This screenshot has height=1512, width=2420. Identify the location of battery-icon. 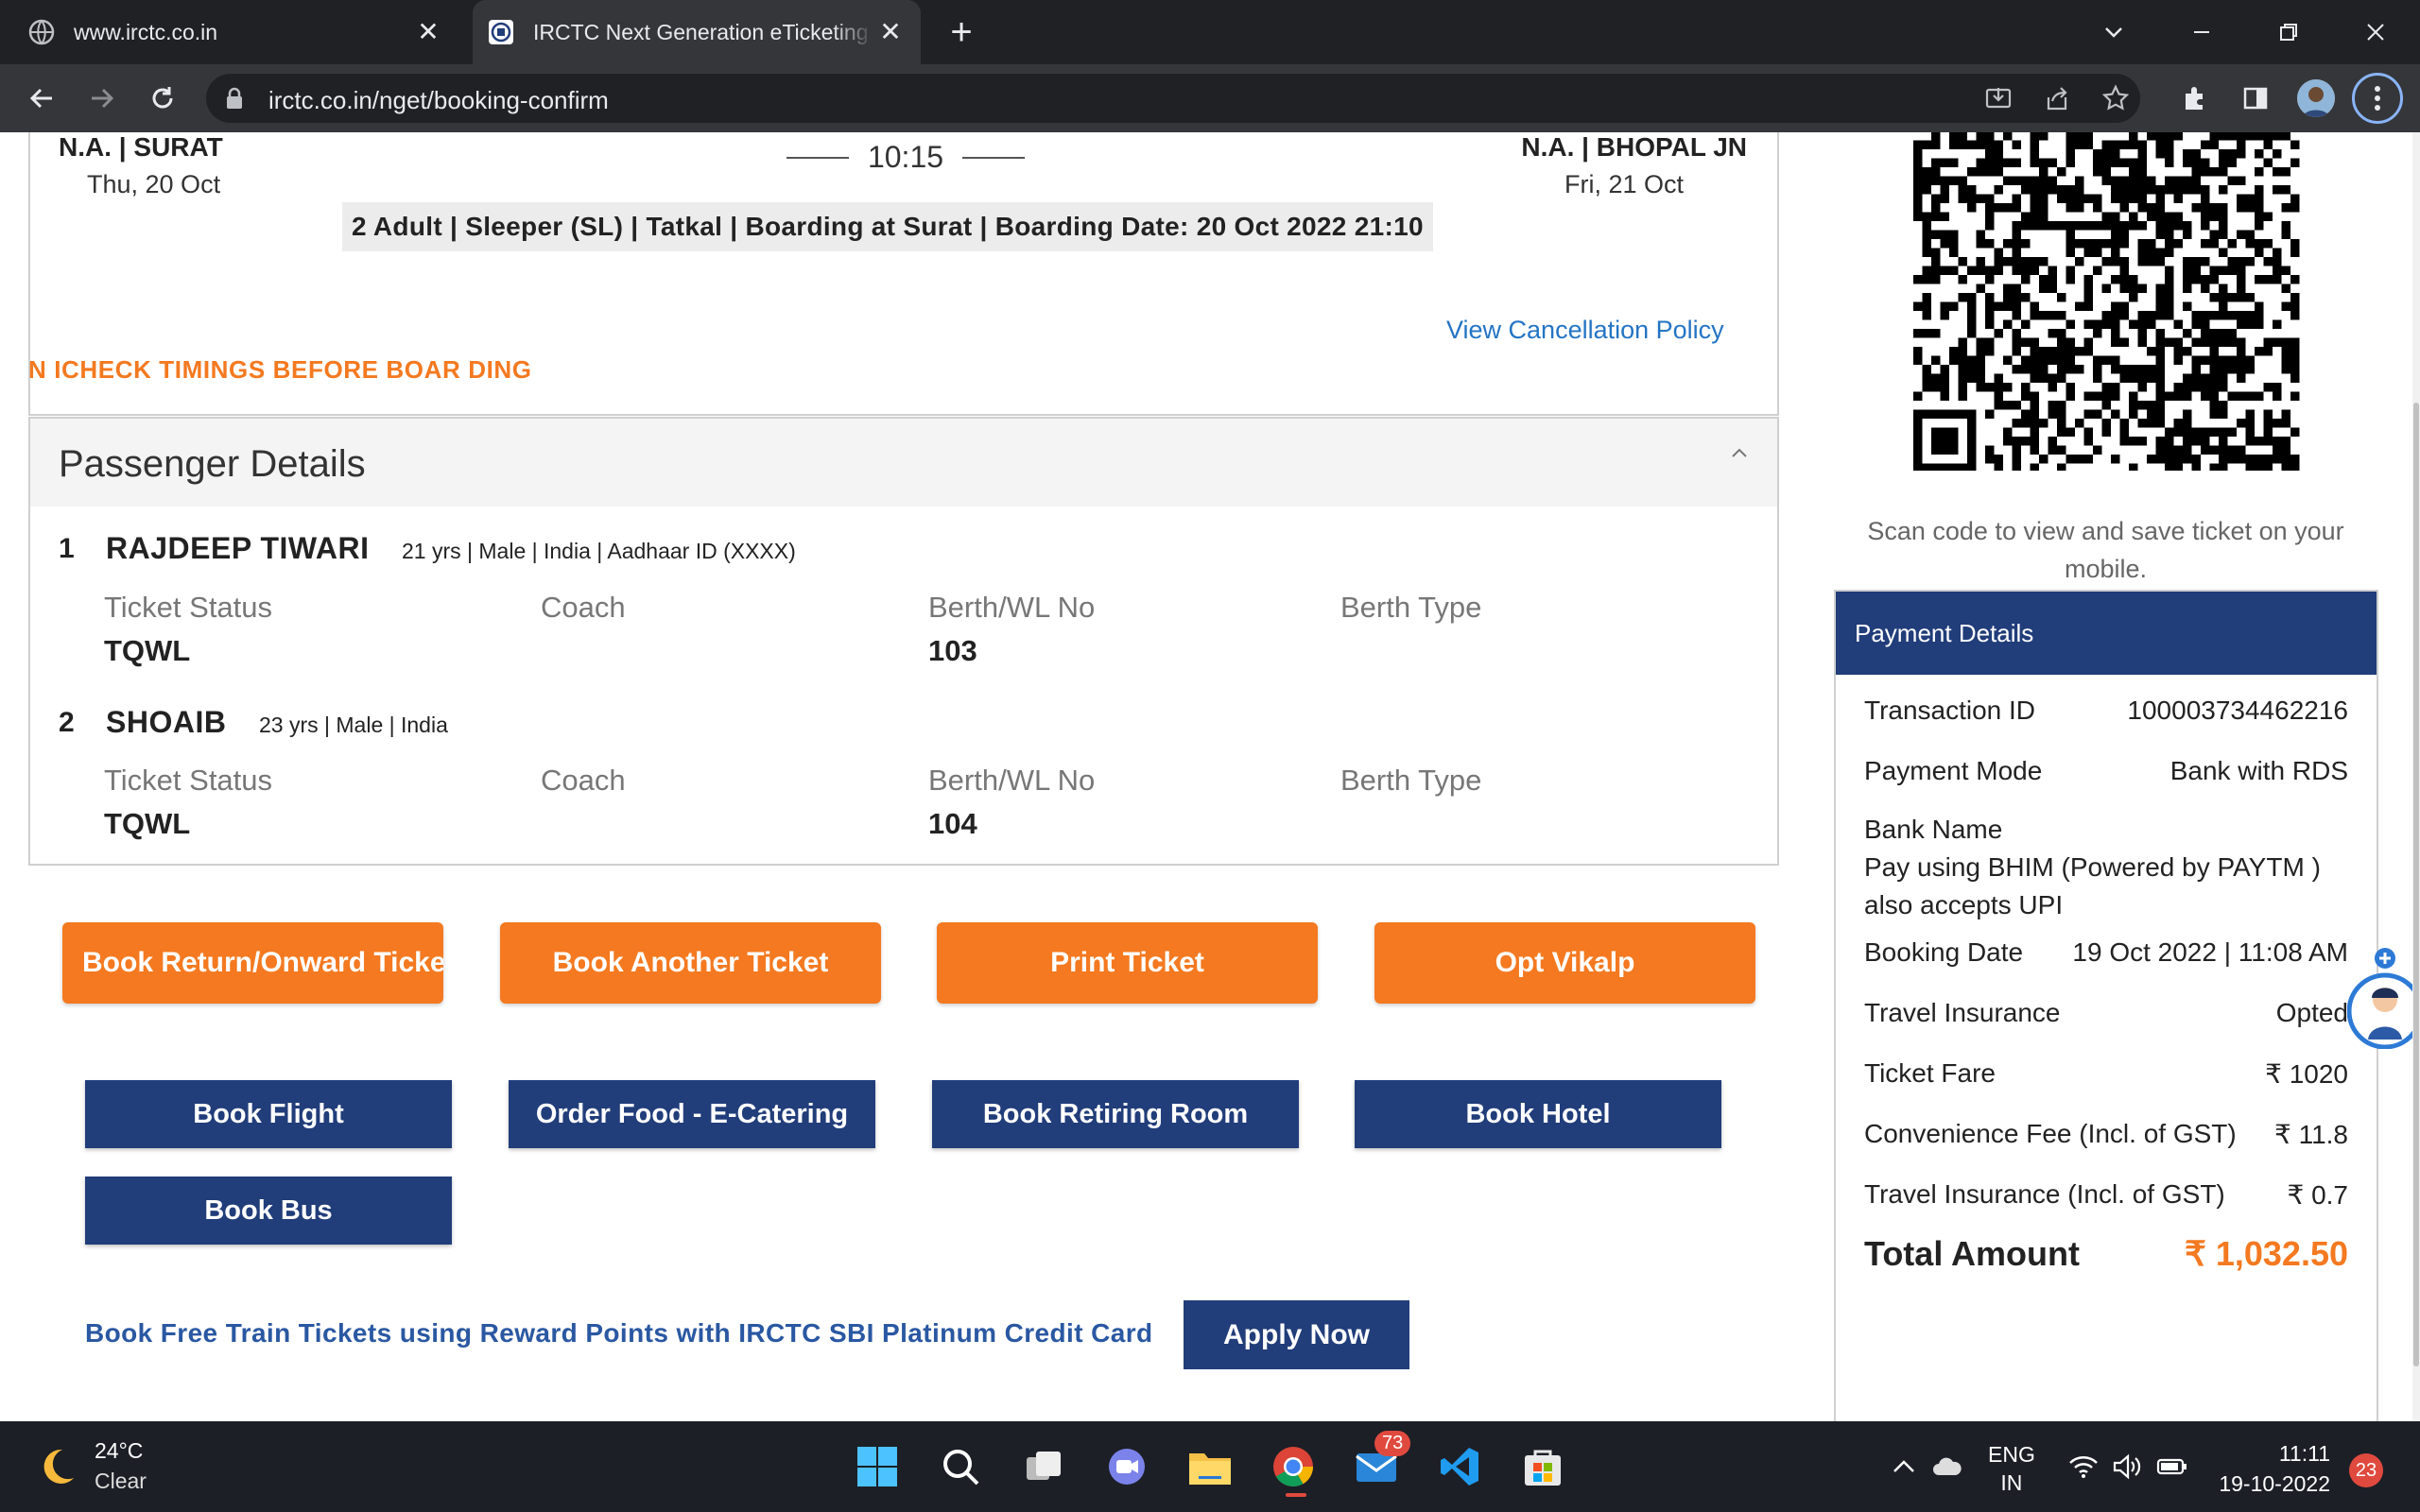
(2172, 1467).